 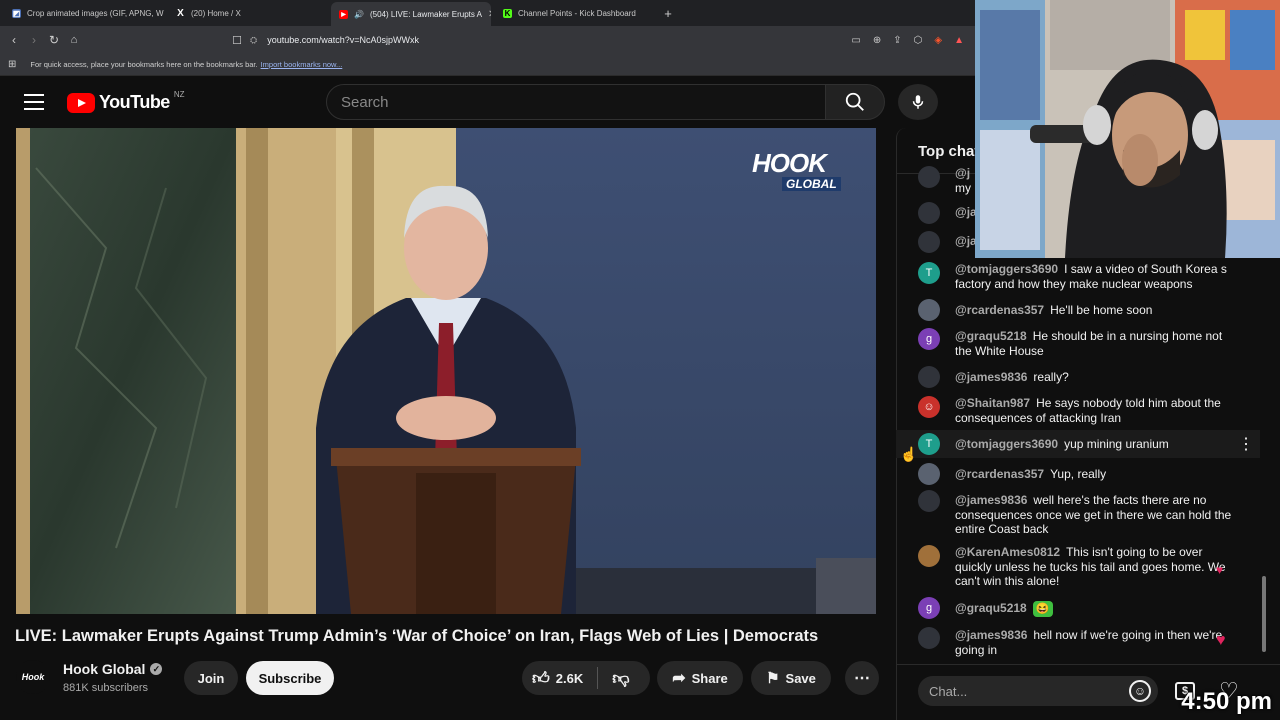 I want to click on subscriber-count: 881K subscribers, so click(x=105, y=688).